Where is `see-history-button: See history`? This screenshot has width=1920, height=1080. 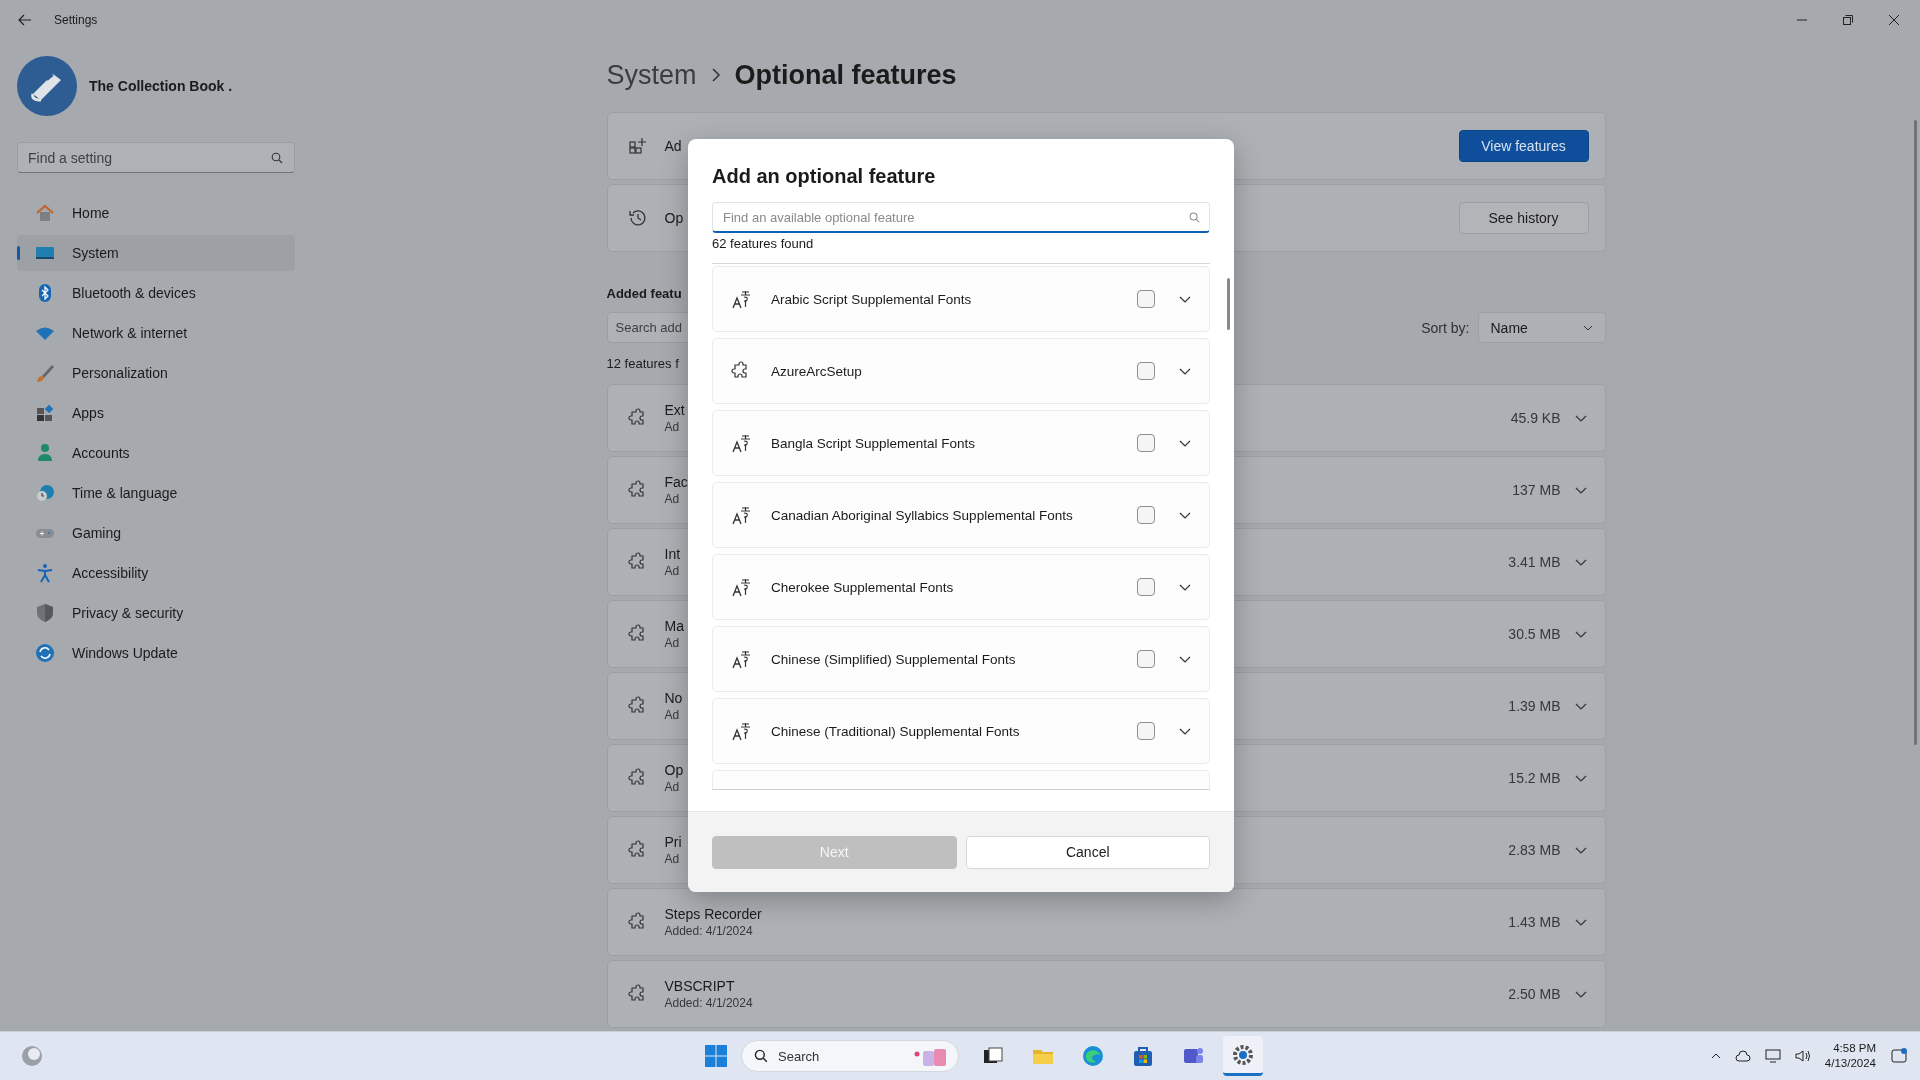
see-history-button: See history is located at coordinates (1523, 218).